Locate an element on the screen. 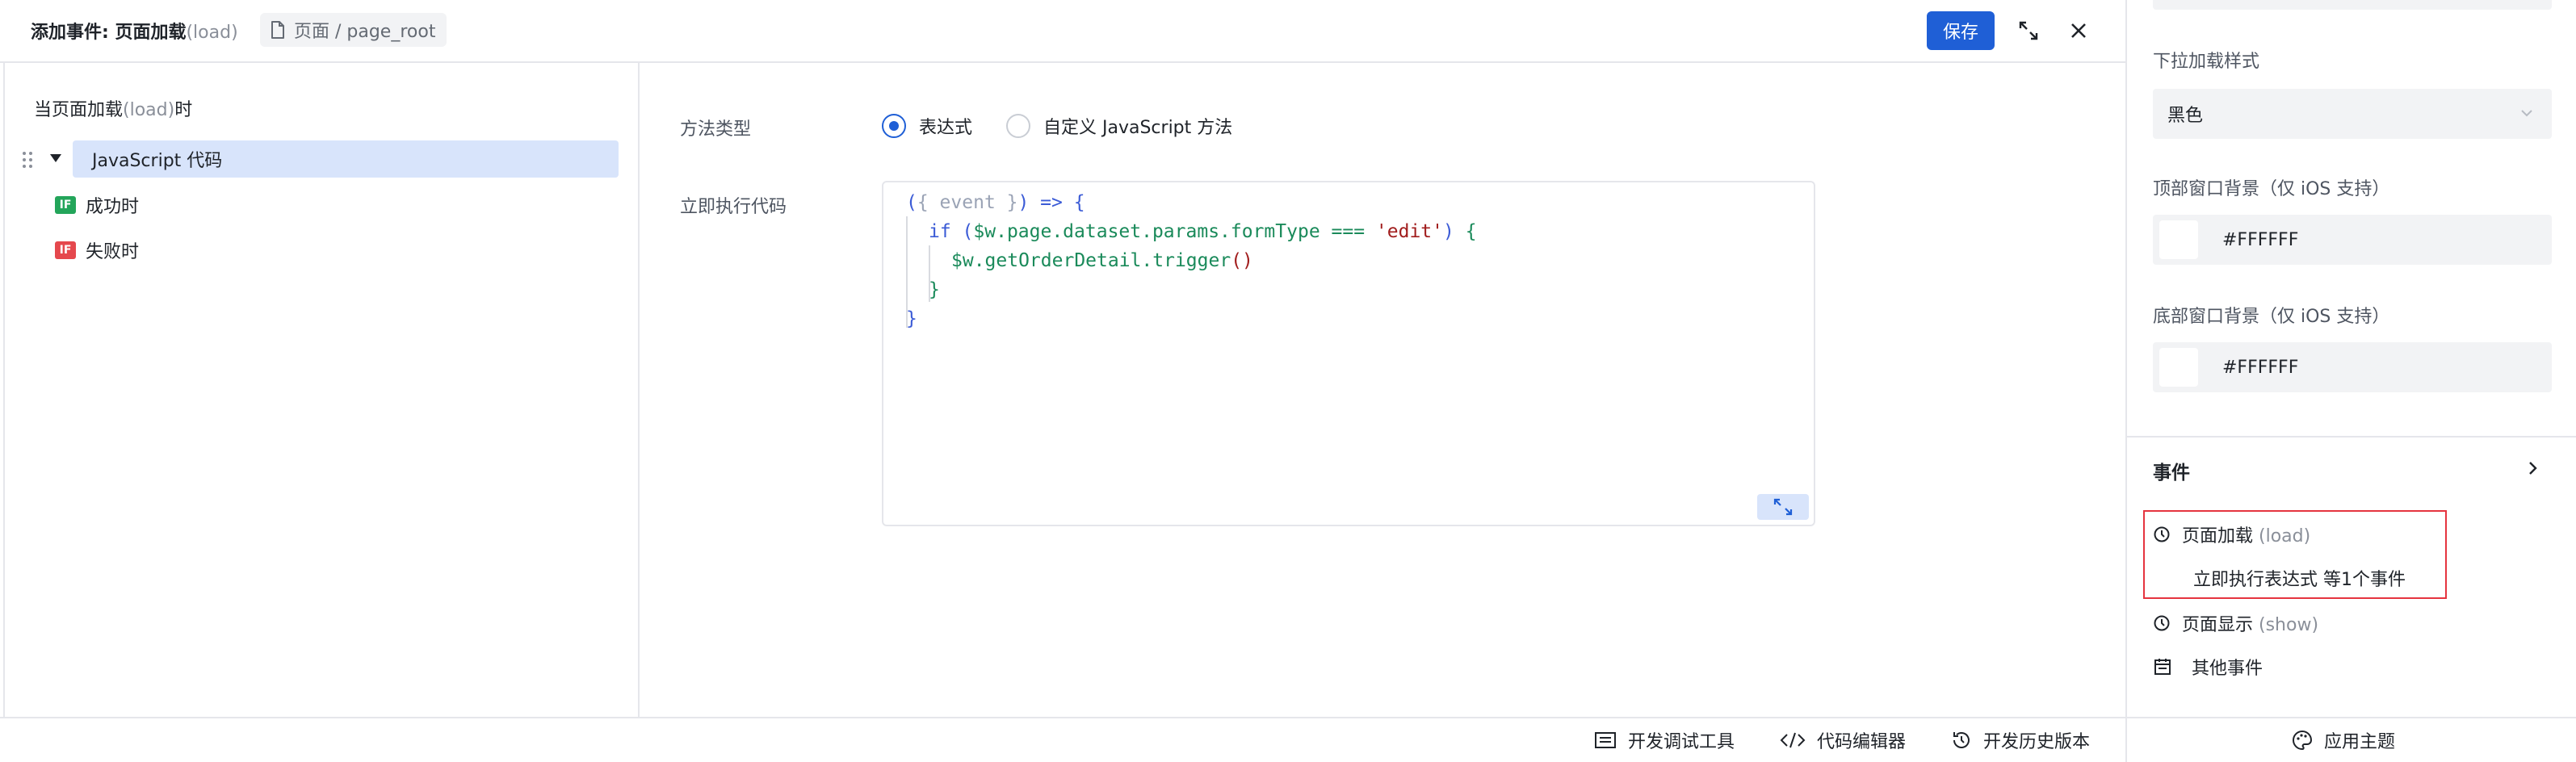 The image size is (2576, 762). history-icon is located at coordinates (1961, 740).